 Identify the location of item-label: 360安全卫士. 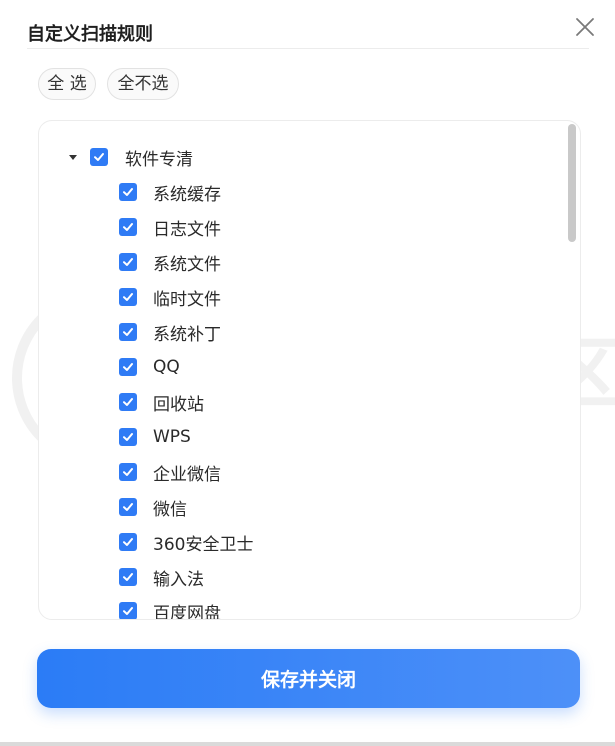
(203, 544).